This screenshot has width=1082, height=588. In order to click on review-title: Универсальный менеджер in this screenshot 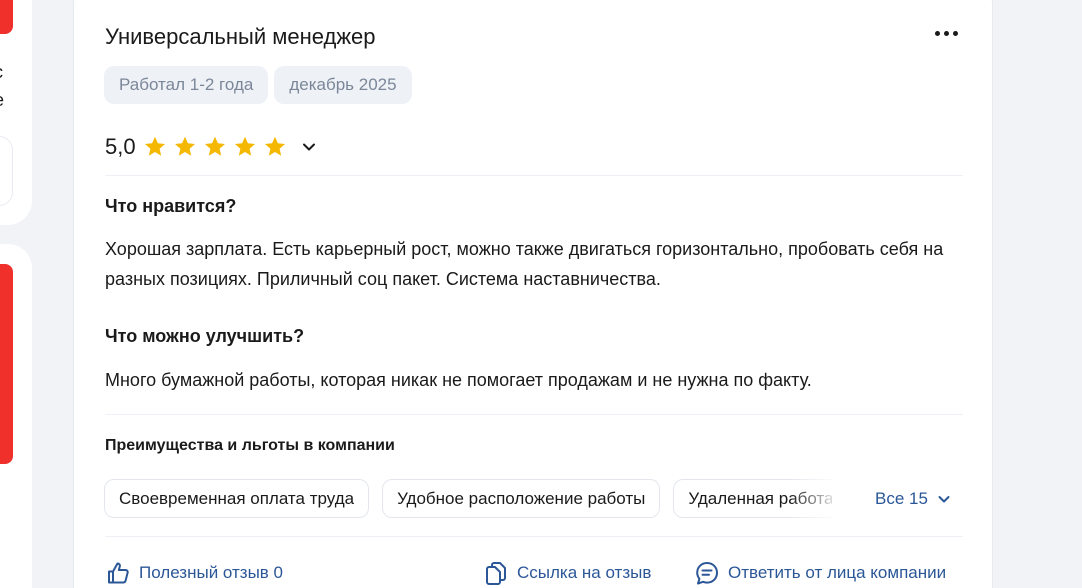, I will do `click(240, 36)`.